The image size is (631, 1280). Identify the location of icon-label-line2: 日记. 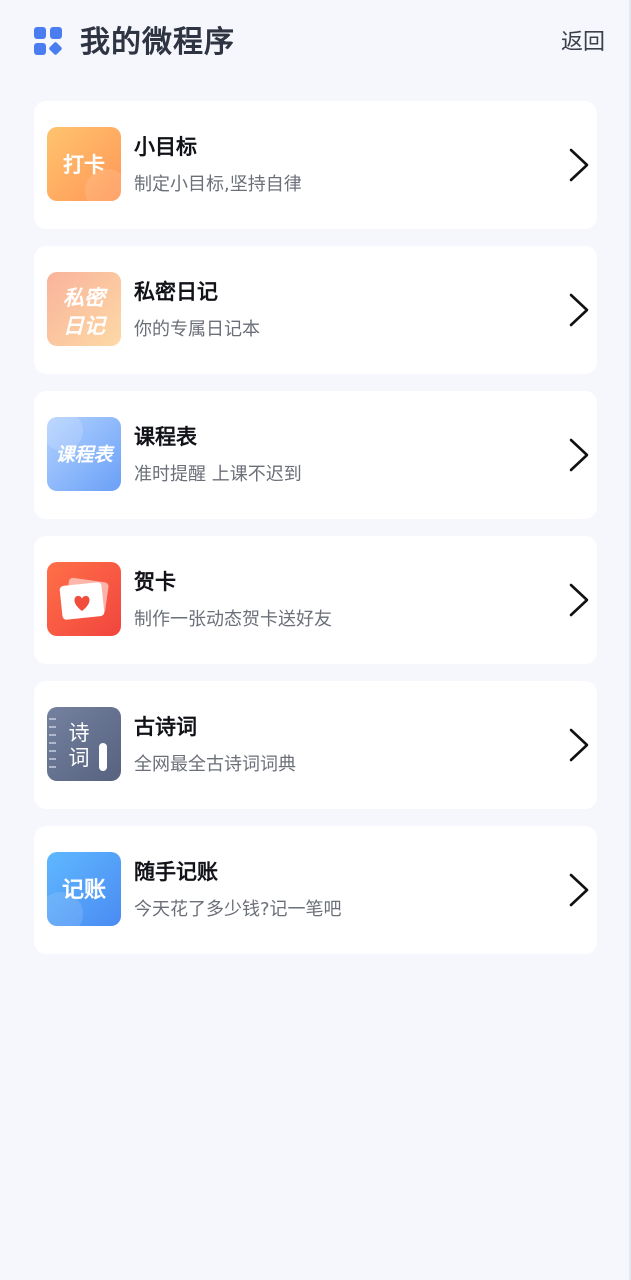
(85, 326).